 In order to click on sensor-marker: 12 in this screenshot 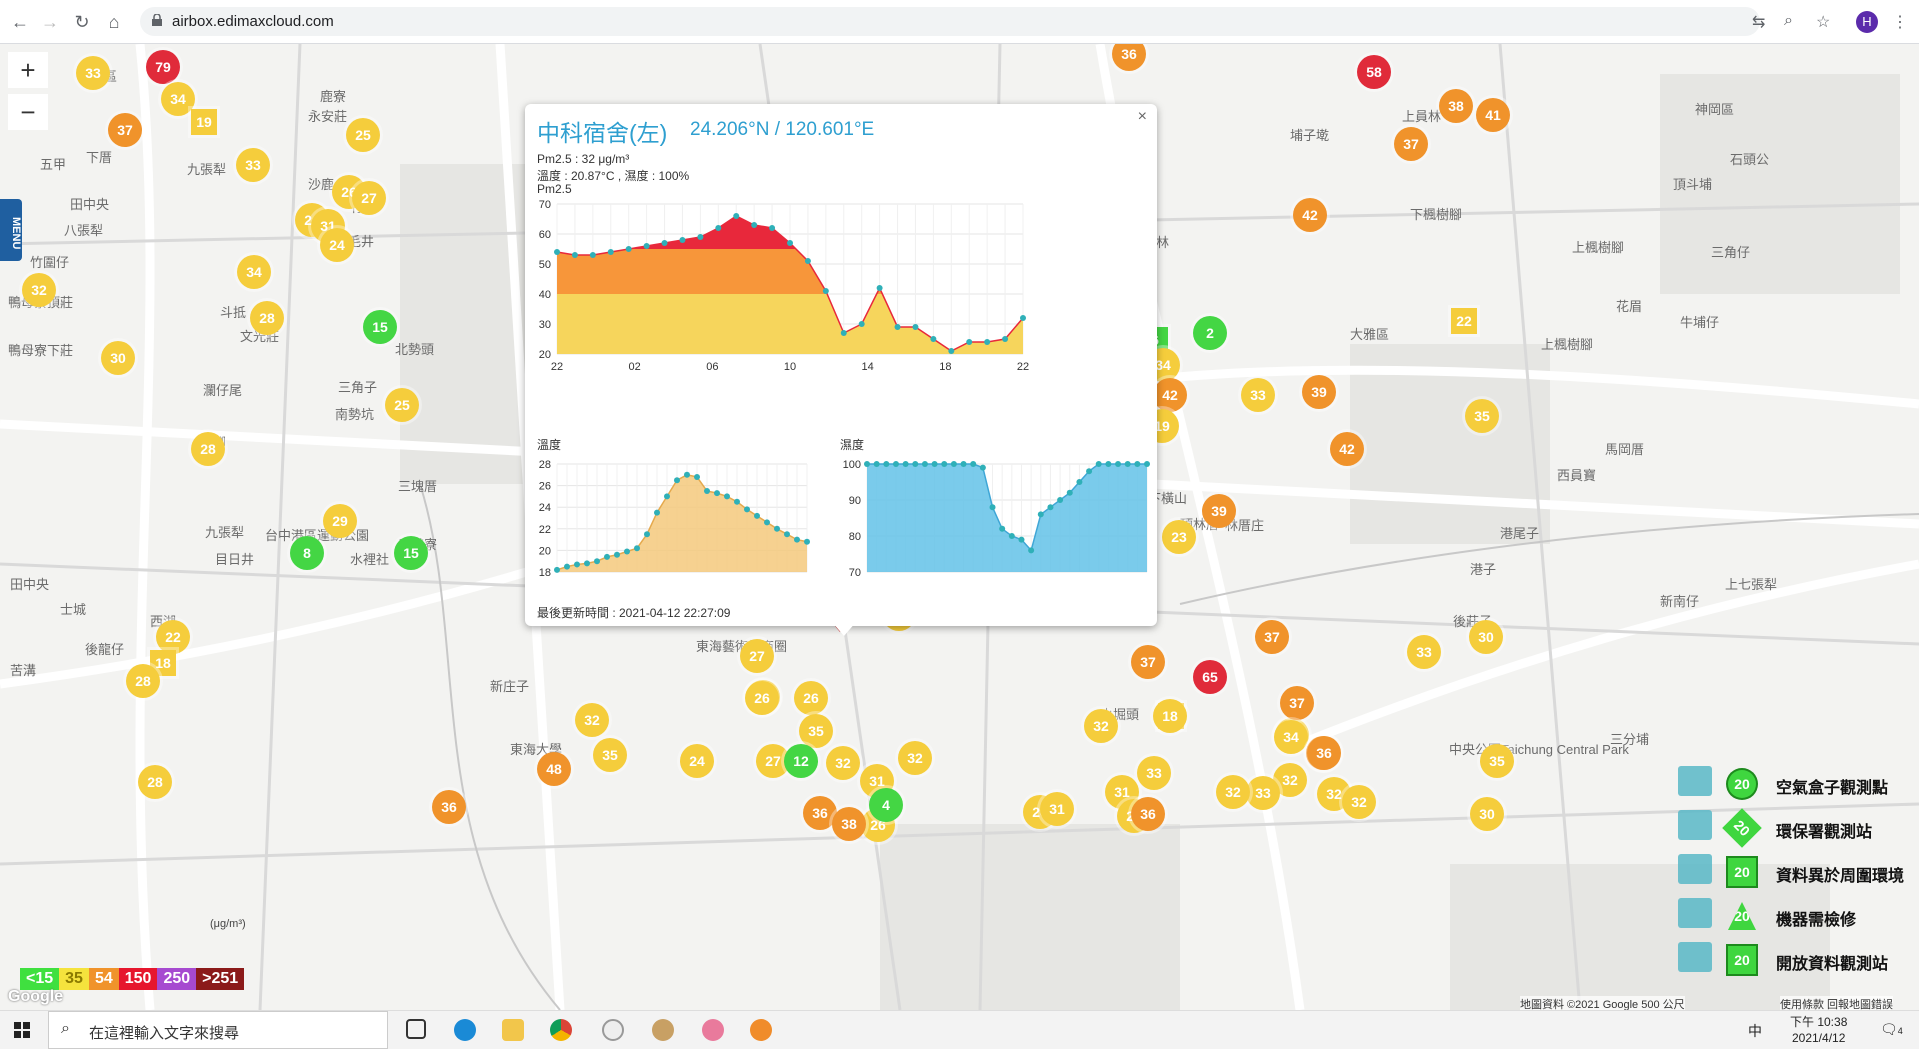, I will do `click(801, 761)`.